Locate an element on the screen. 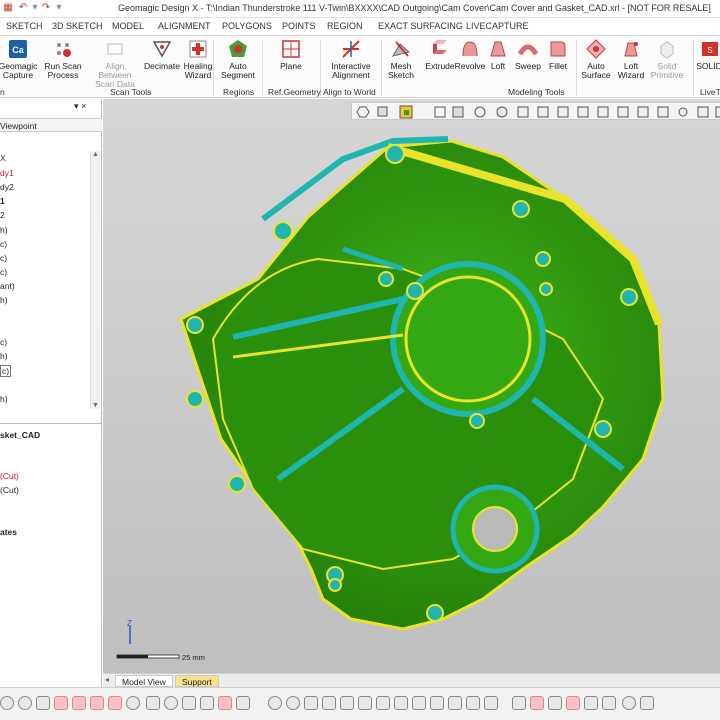 Image resolution: width=720 pixels, height=720 pixels. auto-segment-button: Auto Segment is located at coordinates (238, 59).